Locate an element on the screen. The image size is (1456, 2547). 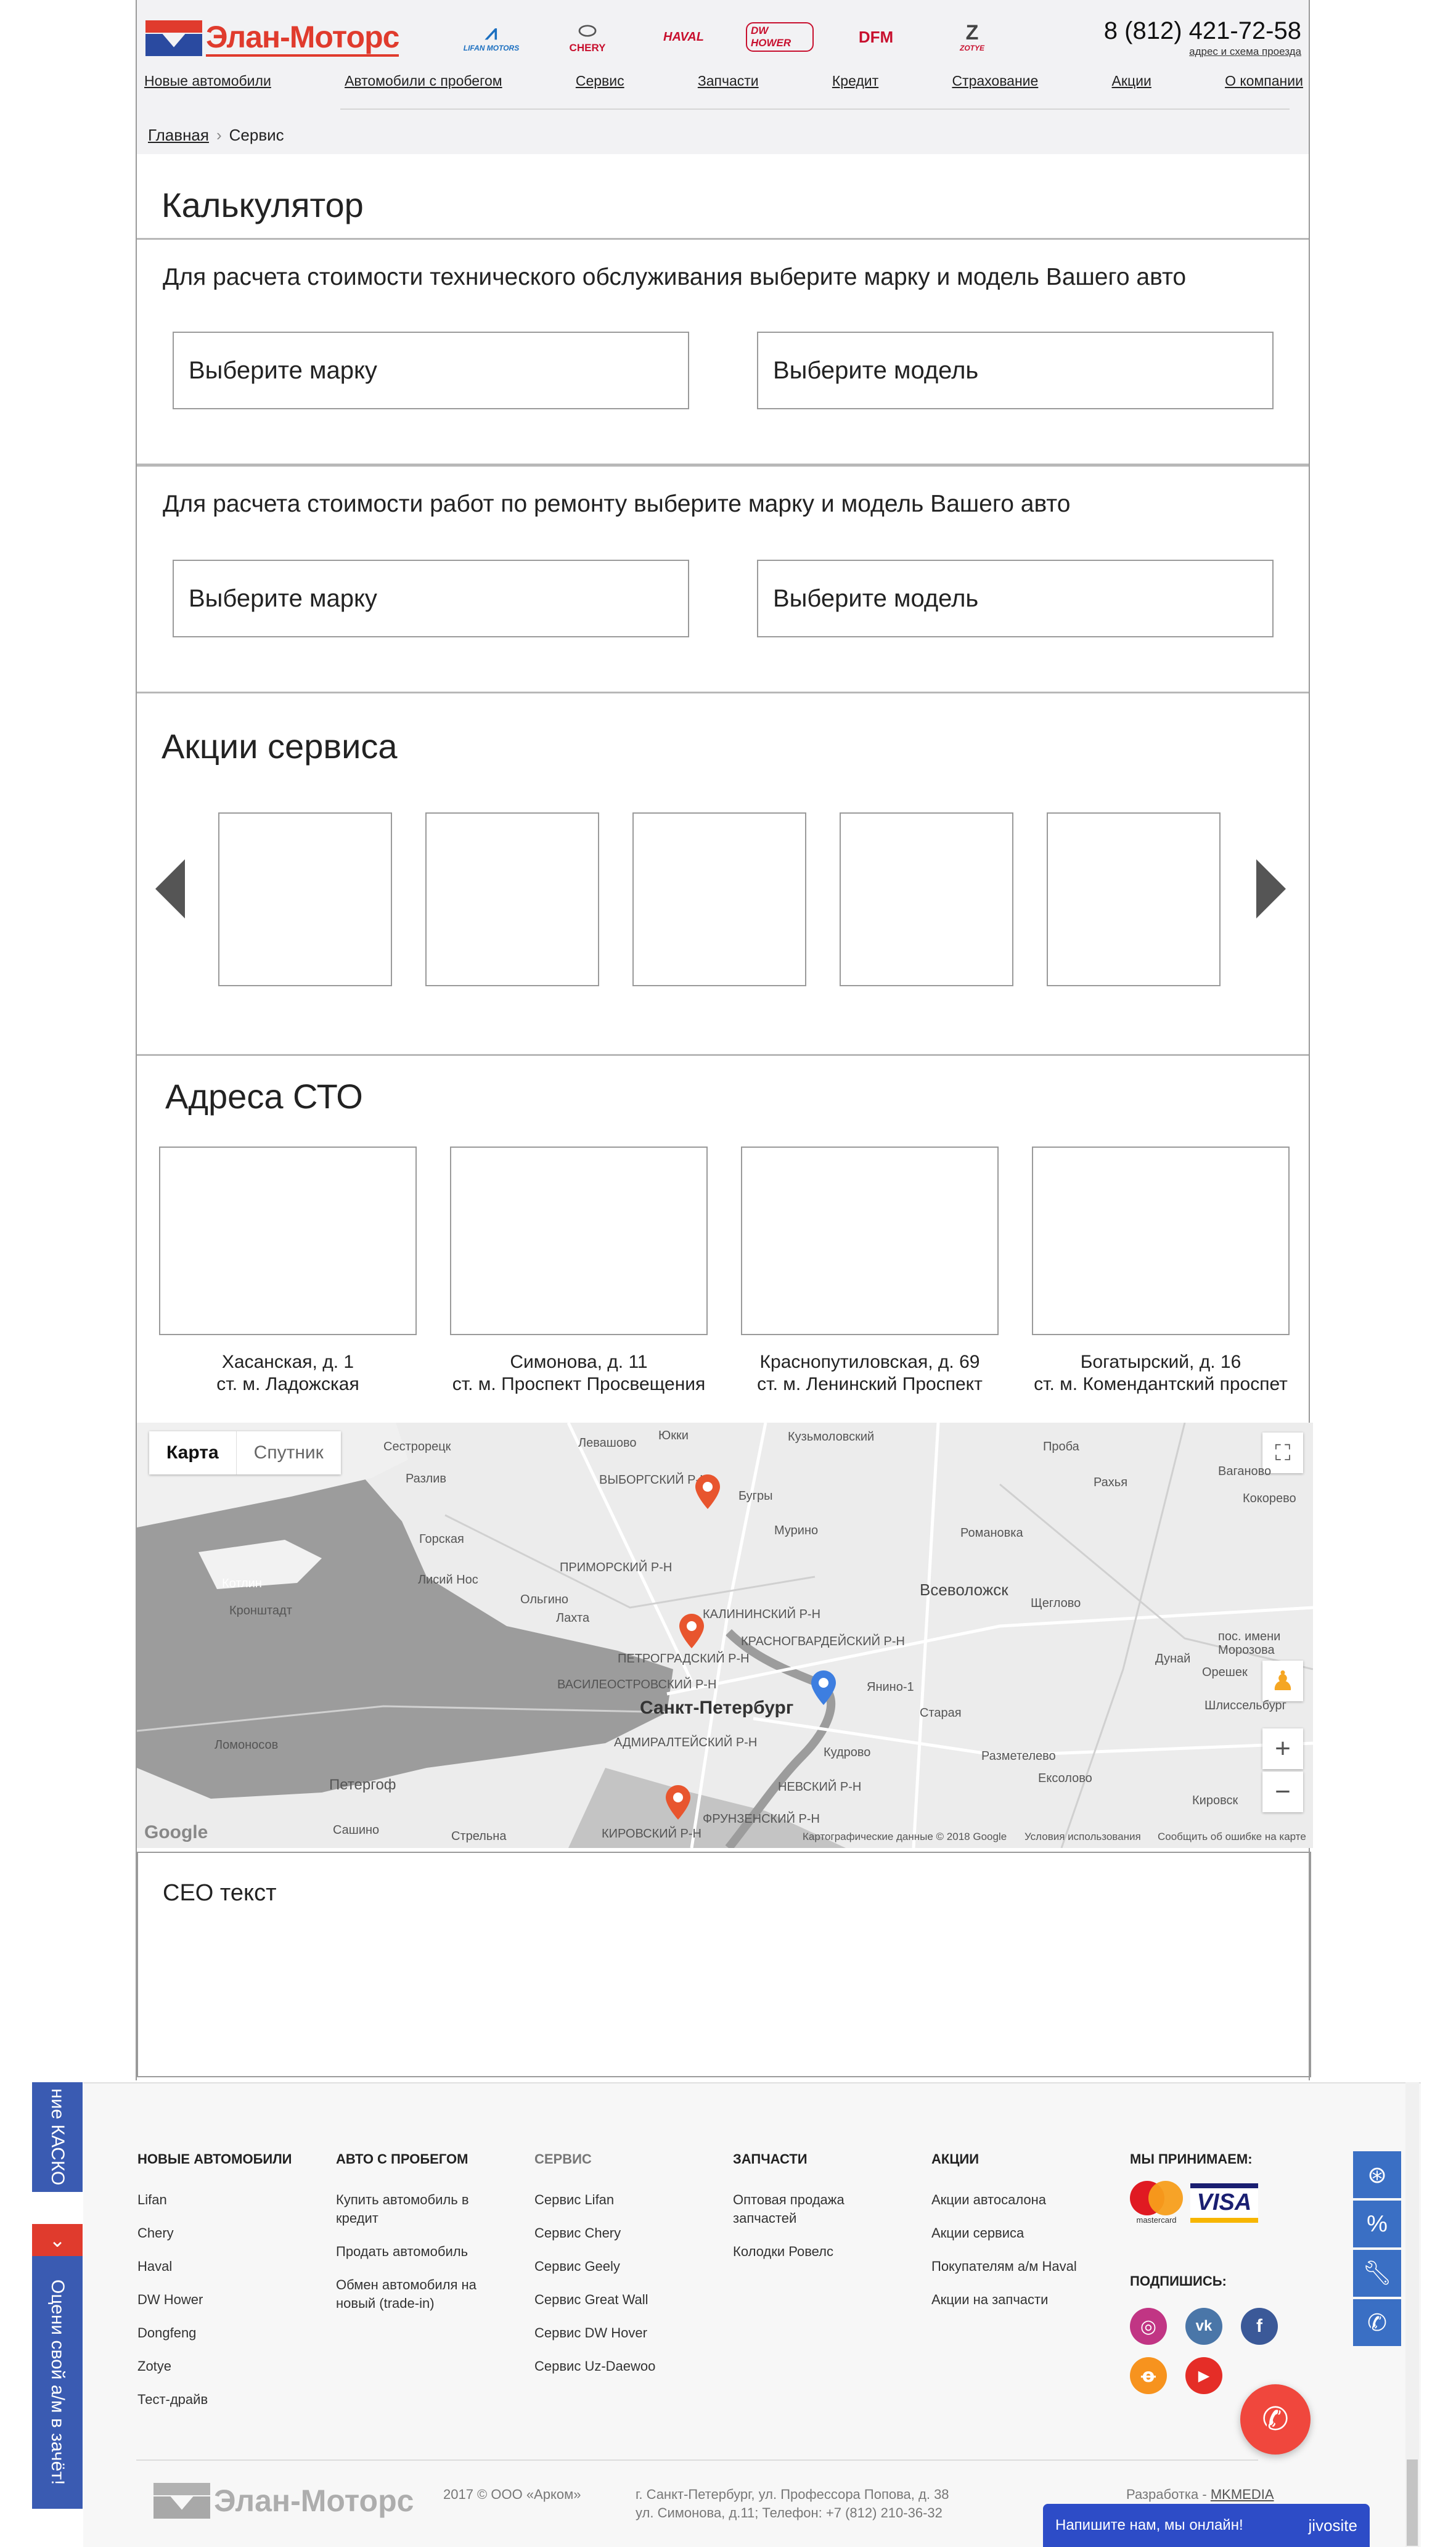
brand-haval: HAVAL is located at coordinates (684, 37).